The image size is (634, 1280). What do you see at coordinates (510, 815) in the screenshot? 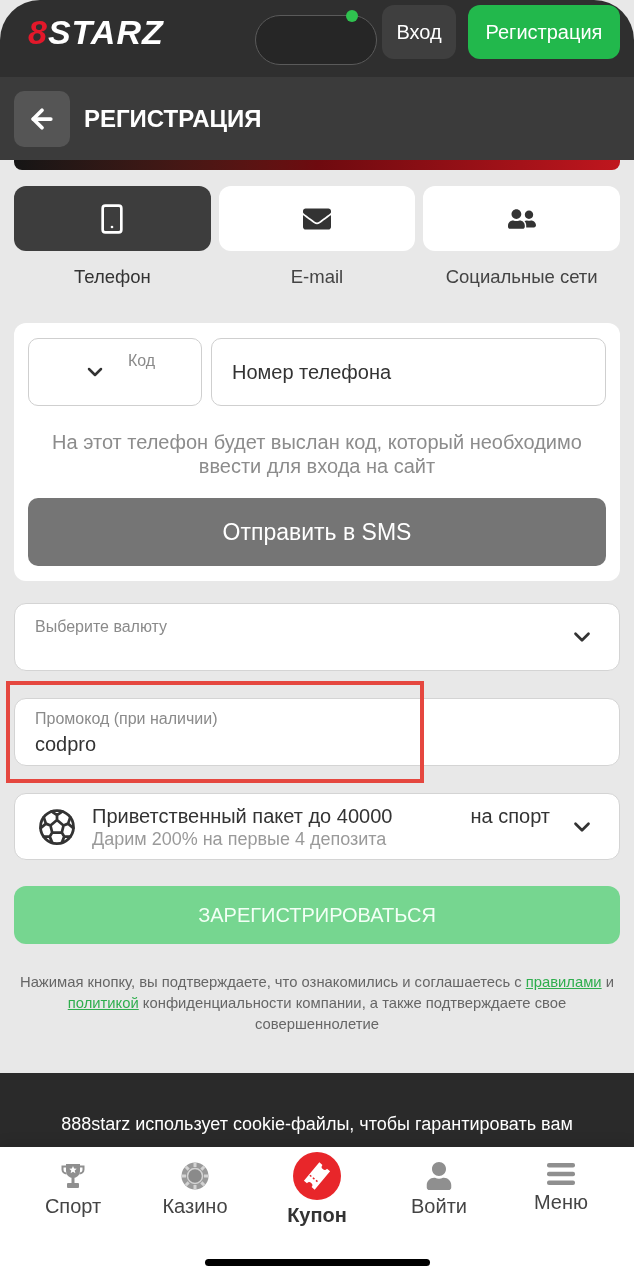
I see `bonus-tag: на спорт` at bounding box center [510, 815].